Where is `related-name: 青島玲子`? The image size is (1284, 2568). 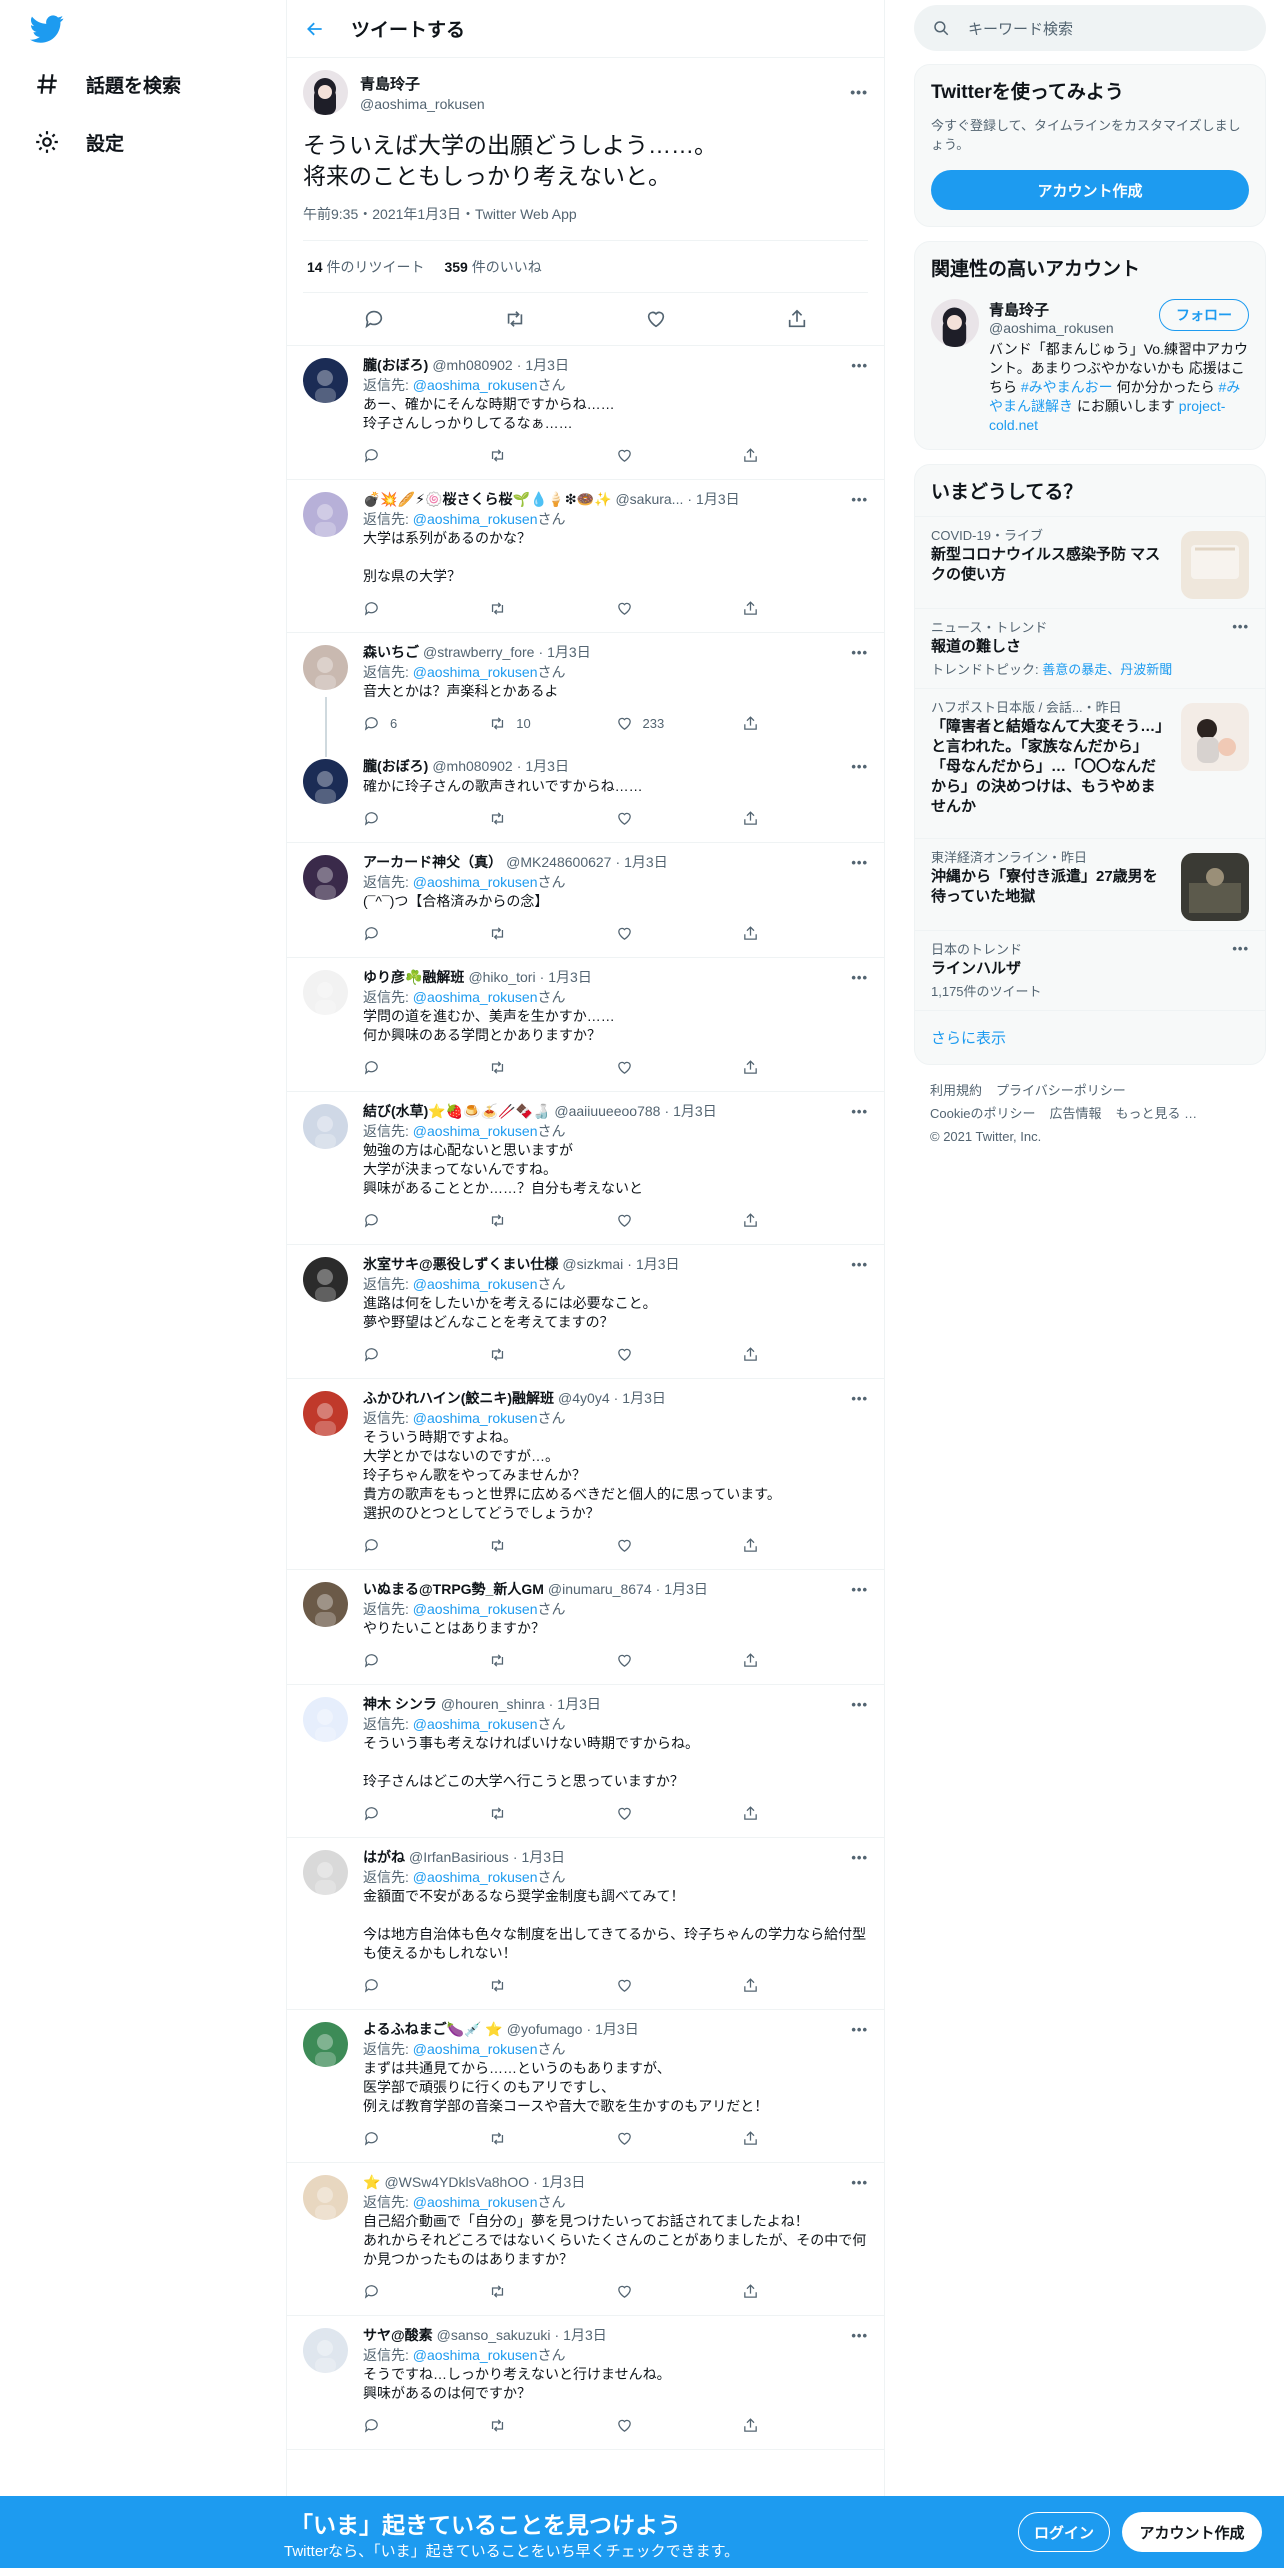
related-name: 青島玲子 is located at coordinates (1051, 309).